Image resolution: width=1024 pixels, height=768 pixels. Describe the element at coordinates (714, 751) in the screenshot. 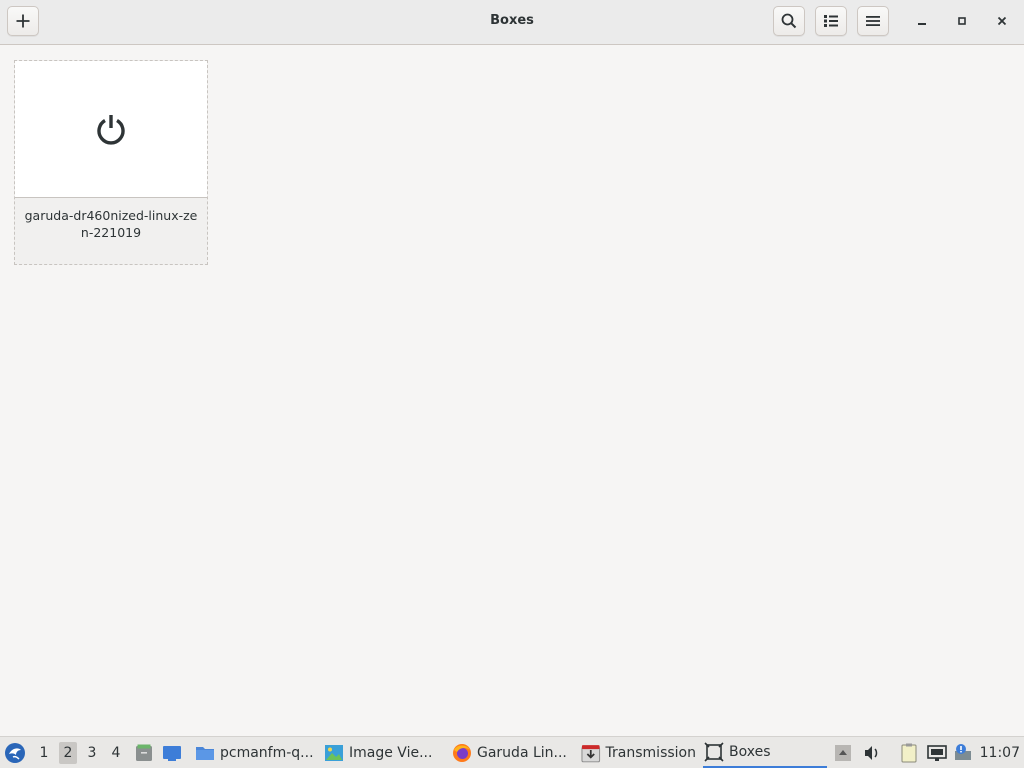

I see `boxes-icon` at that location.